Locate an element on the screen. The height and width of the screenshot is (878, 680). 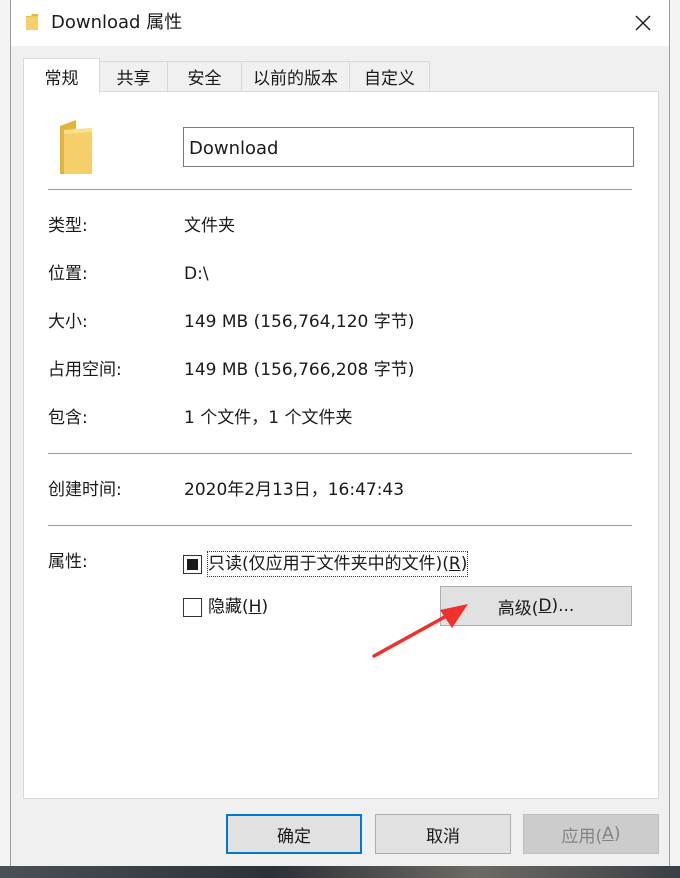
hidden-label: 隐藏(H) is located at coordinates (238, 607).